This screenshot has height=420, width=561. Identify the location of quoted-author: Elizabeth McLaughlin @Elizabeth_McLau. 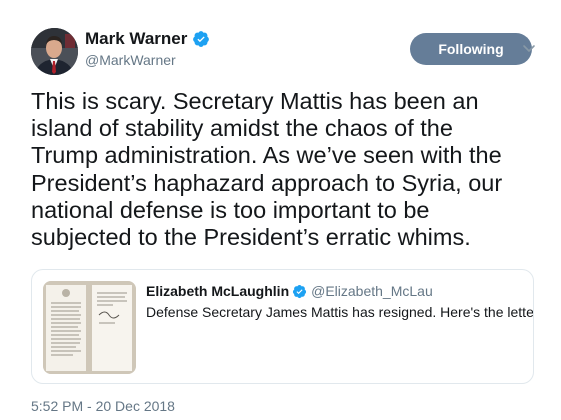
(289, 291).